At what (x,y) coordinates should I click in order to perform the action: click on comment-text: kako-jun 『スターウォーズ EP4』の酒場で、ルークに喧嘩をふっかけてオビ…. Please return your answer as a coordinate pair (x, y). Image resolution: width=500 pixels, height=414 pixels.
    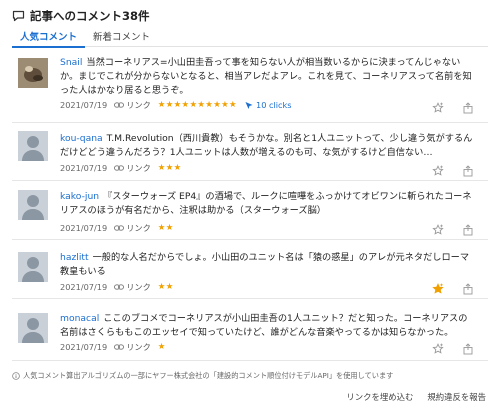
    Looking at the image, I should click on (266, 203).